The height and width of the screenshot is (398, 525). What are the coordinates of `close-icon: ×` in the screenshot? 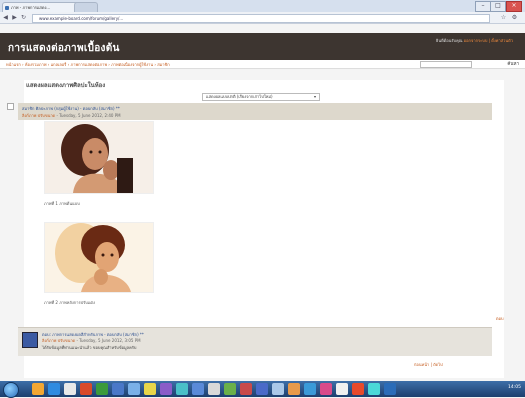 It's located at (514, 6).